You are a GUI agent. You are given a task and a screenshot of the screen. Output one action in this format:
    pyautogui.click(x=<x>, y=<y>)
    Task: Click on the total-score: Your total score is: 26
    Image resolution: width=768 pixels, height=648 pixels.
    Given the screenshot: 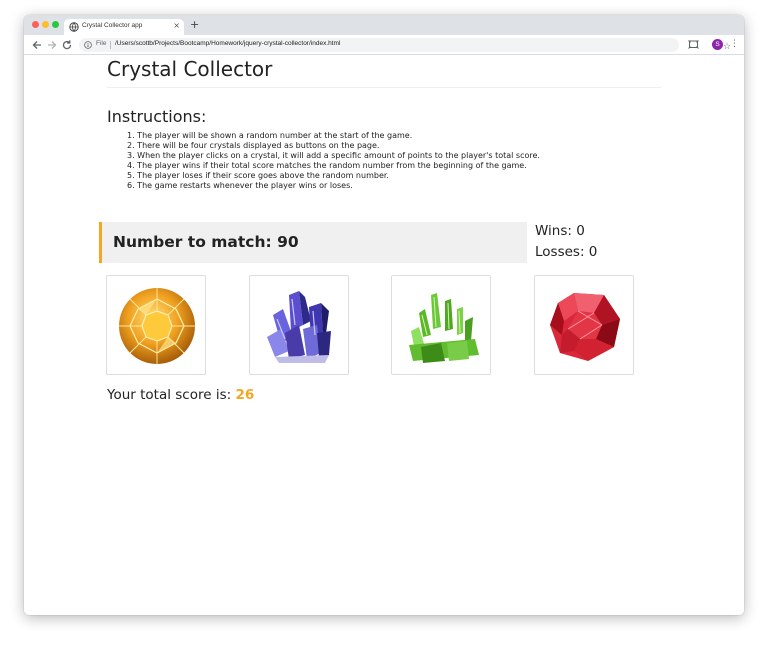 What is the action you would take?
    pyautogui.click(x=180, y=395)
    